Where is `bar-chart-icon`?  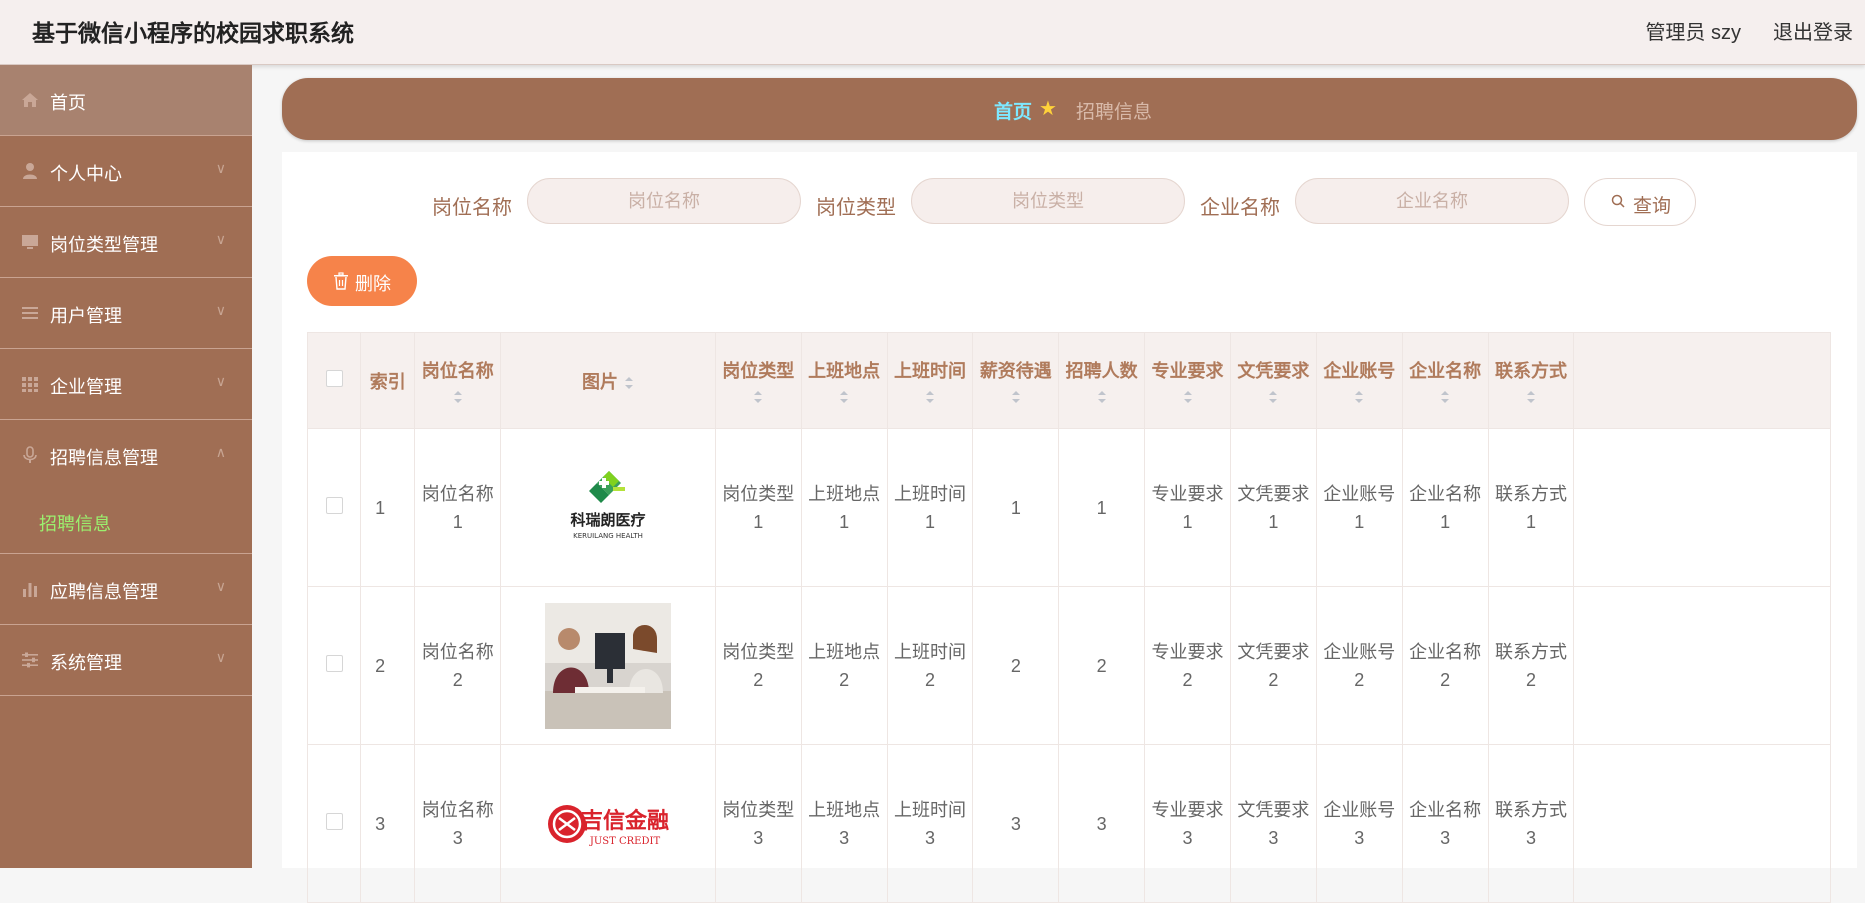
bar-chart-icon is located at coordinates (30, 590).